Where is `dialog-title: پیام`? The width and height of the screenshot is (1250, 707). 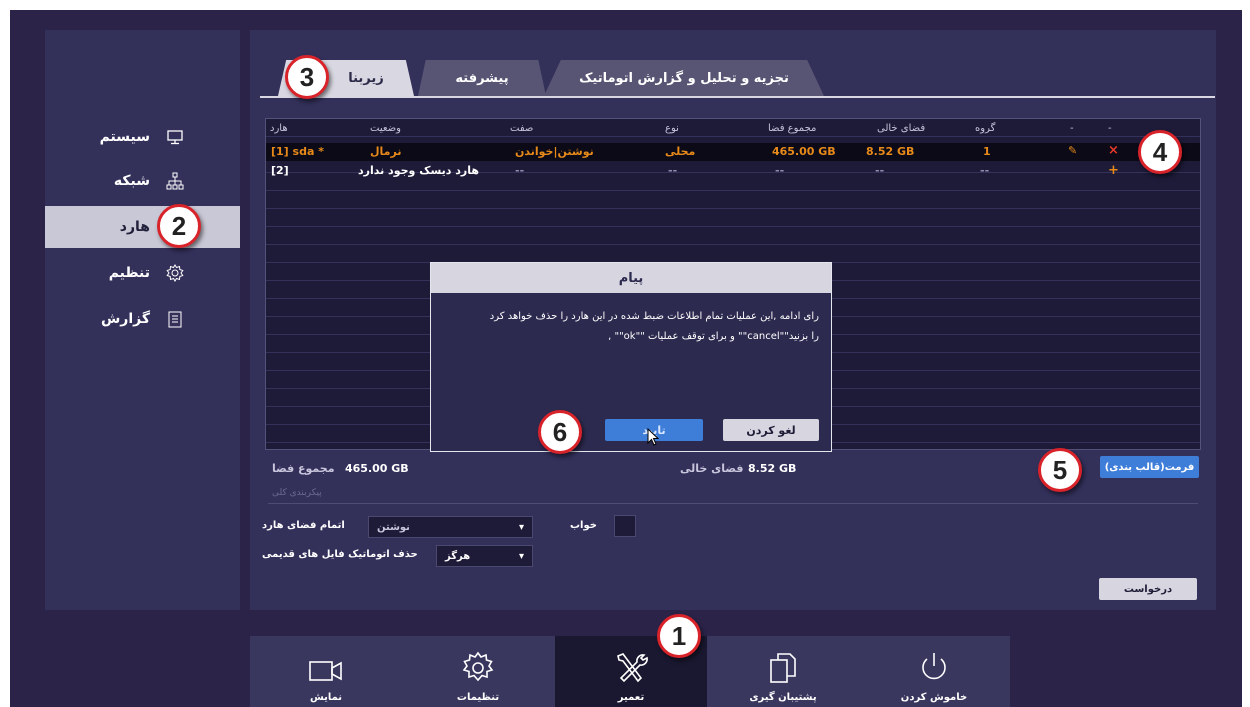
dialog-title: پیام is located at coordinates (631, 278).